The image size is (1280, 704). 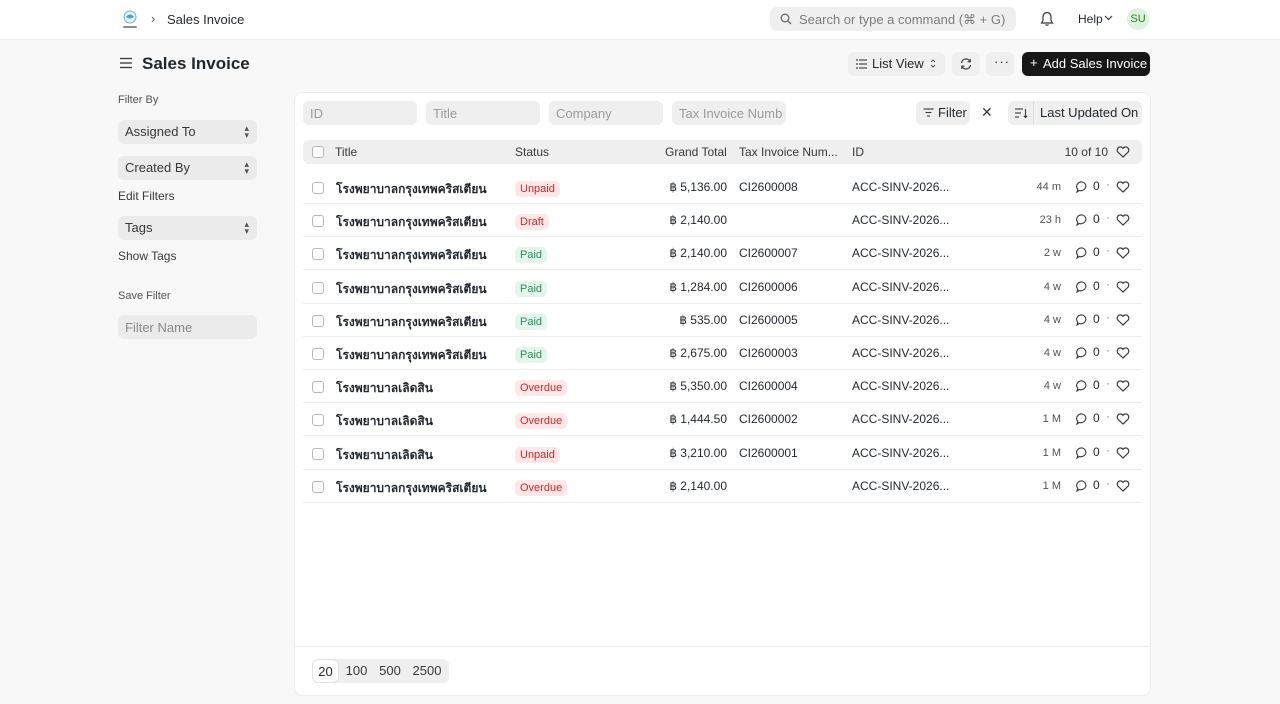 I want to click on column-title: Title, so click(x=346, y=152).